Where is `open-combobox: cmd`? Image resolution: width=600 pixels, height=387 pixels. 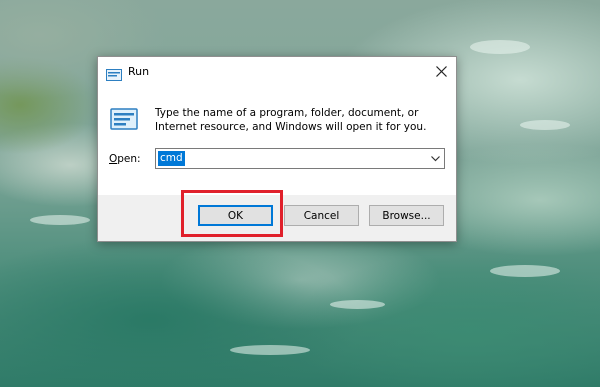 open-combobox: cmd is located at coordinates (300, 158).